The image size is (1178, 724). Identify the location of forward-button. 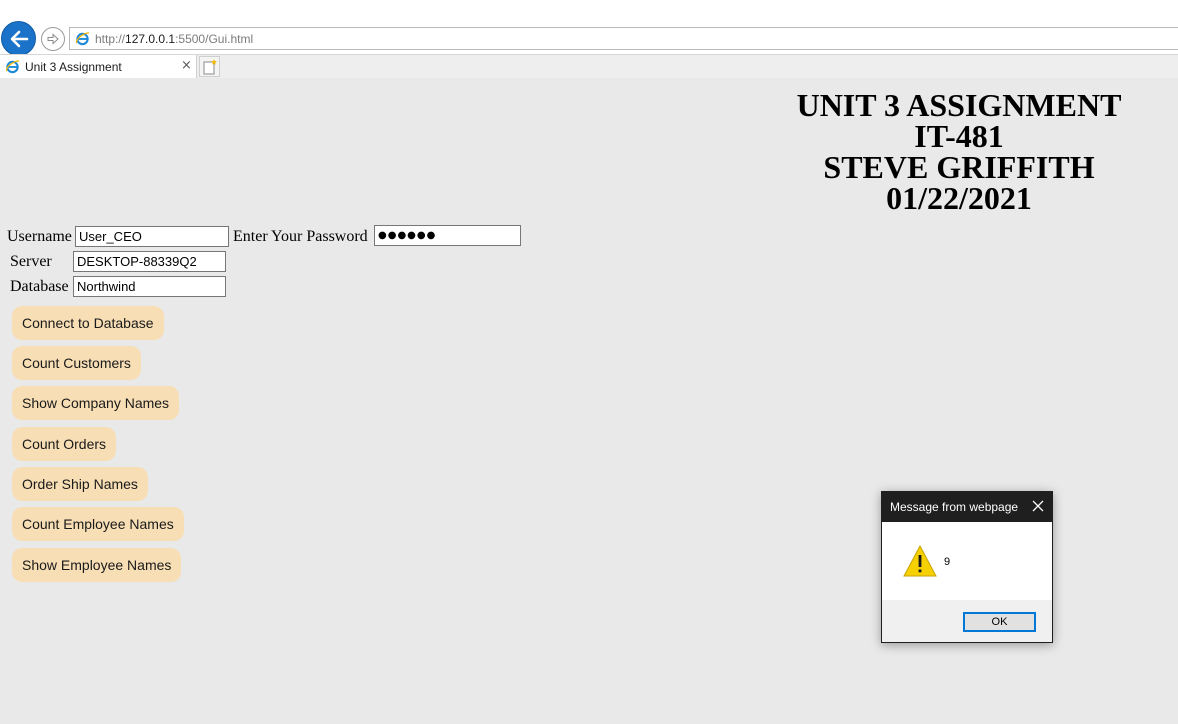
(53, 39).